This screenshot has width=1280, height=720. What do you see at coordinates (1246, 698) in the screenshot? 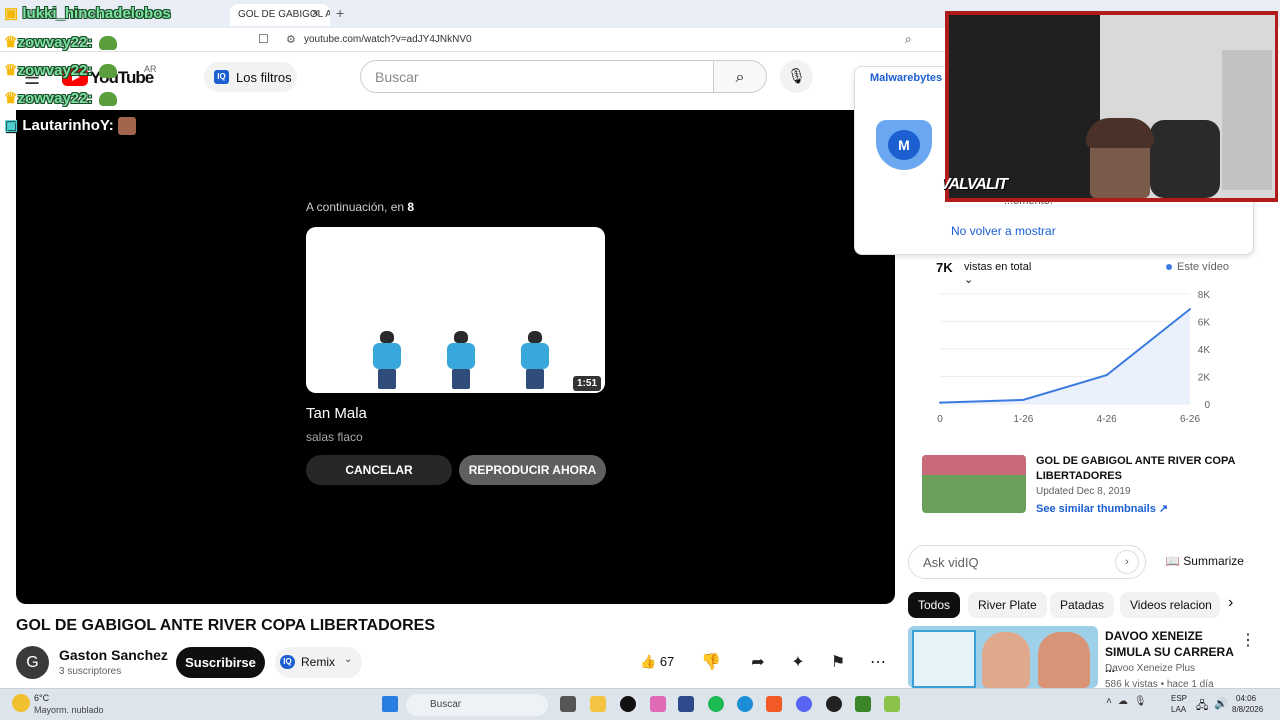
I see `clock-time: 04:06` at bounding box center [1246, 698].